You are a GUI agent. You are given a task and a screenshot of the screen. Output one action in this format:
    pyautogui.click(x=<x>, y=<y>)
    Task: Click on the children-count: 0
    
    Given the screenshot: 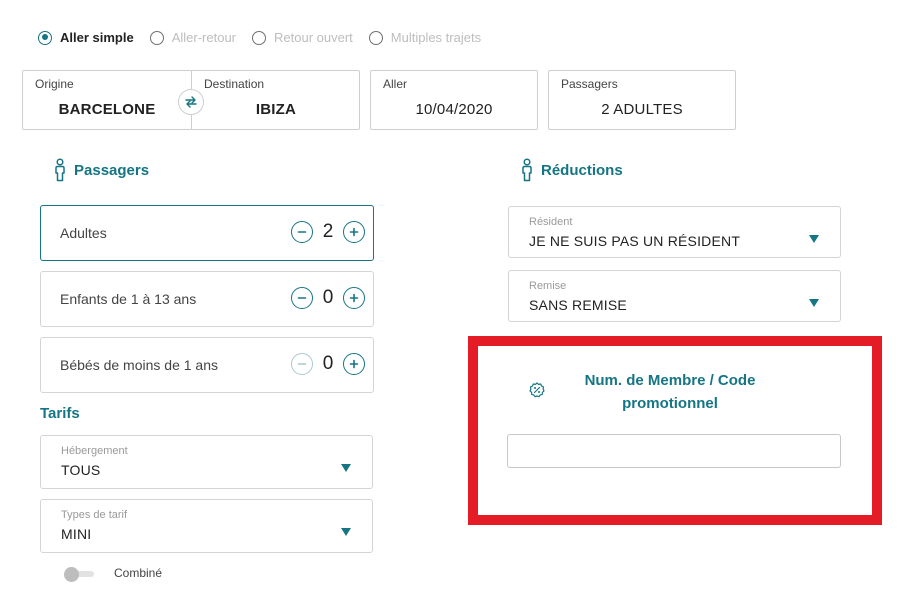 What is the action you would take?
    pyautogui.click(x=328, y=297)
    